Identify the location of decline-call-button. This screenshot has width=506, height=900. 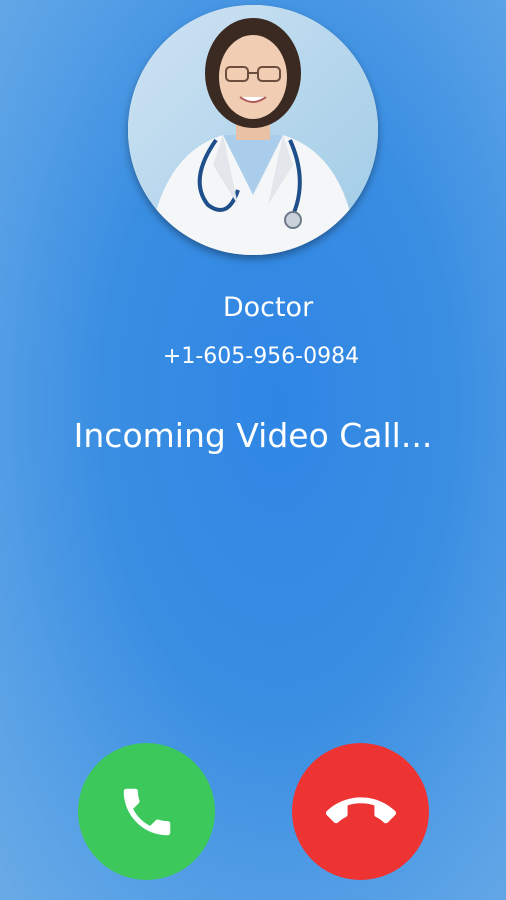
(360, 811).